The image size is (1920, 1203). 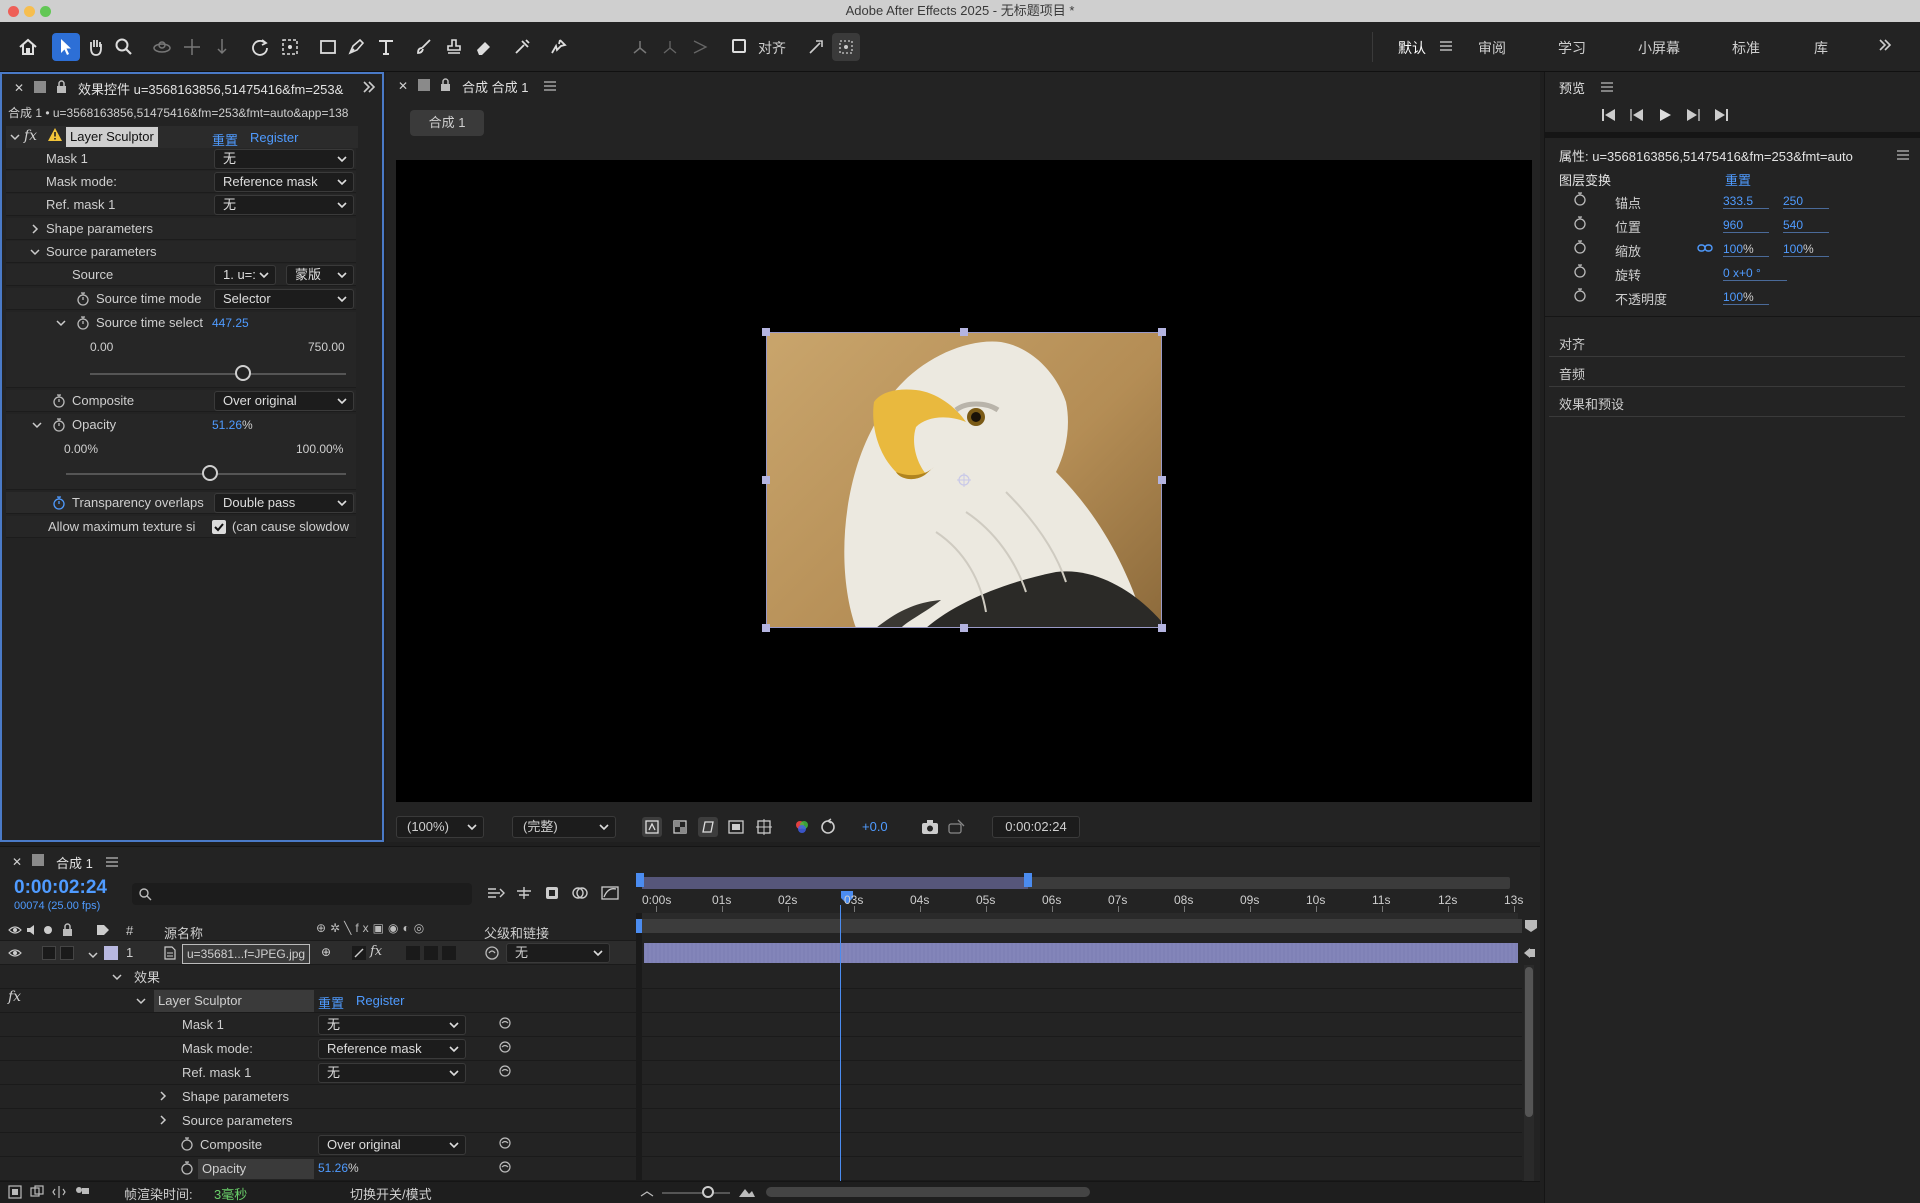 What do you see at coordinates (680, 827) in the screenshot?
I see `transparency-grid-icon` at bounding box center [680, 827].